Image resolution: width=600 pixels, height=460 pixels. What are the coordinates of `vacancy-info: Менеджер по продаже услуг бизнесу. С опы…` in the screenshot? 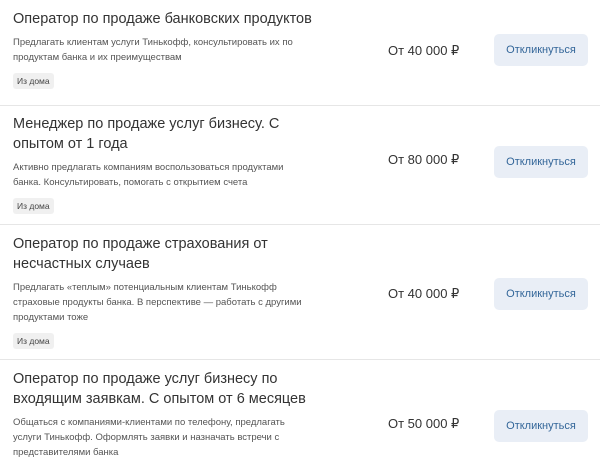 It's located at (163, 164).